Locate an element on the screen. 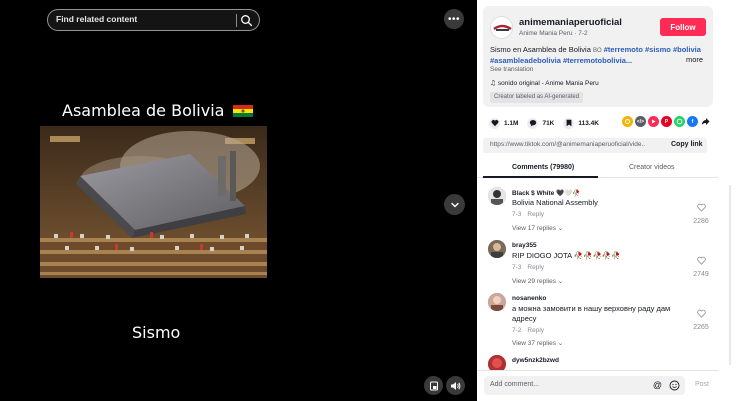 This screenshot has height=401, width=744. post-comment-button: Post is located at coordinates (702, 384).